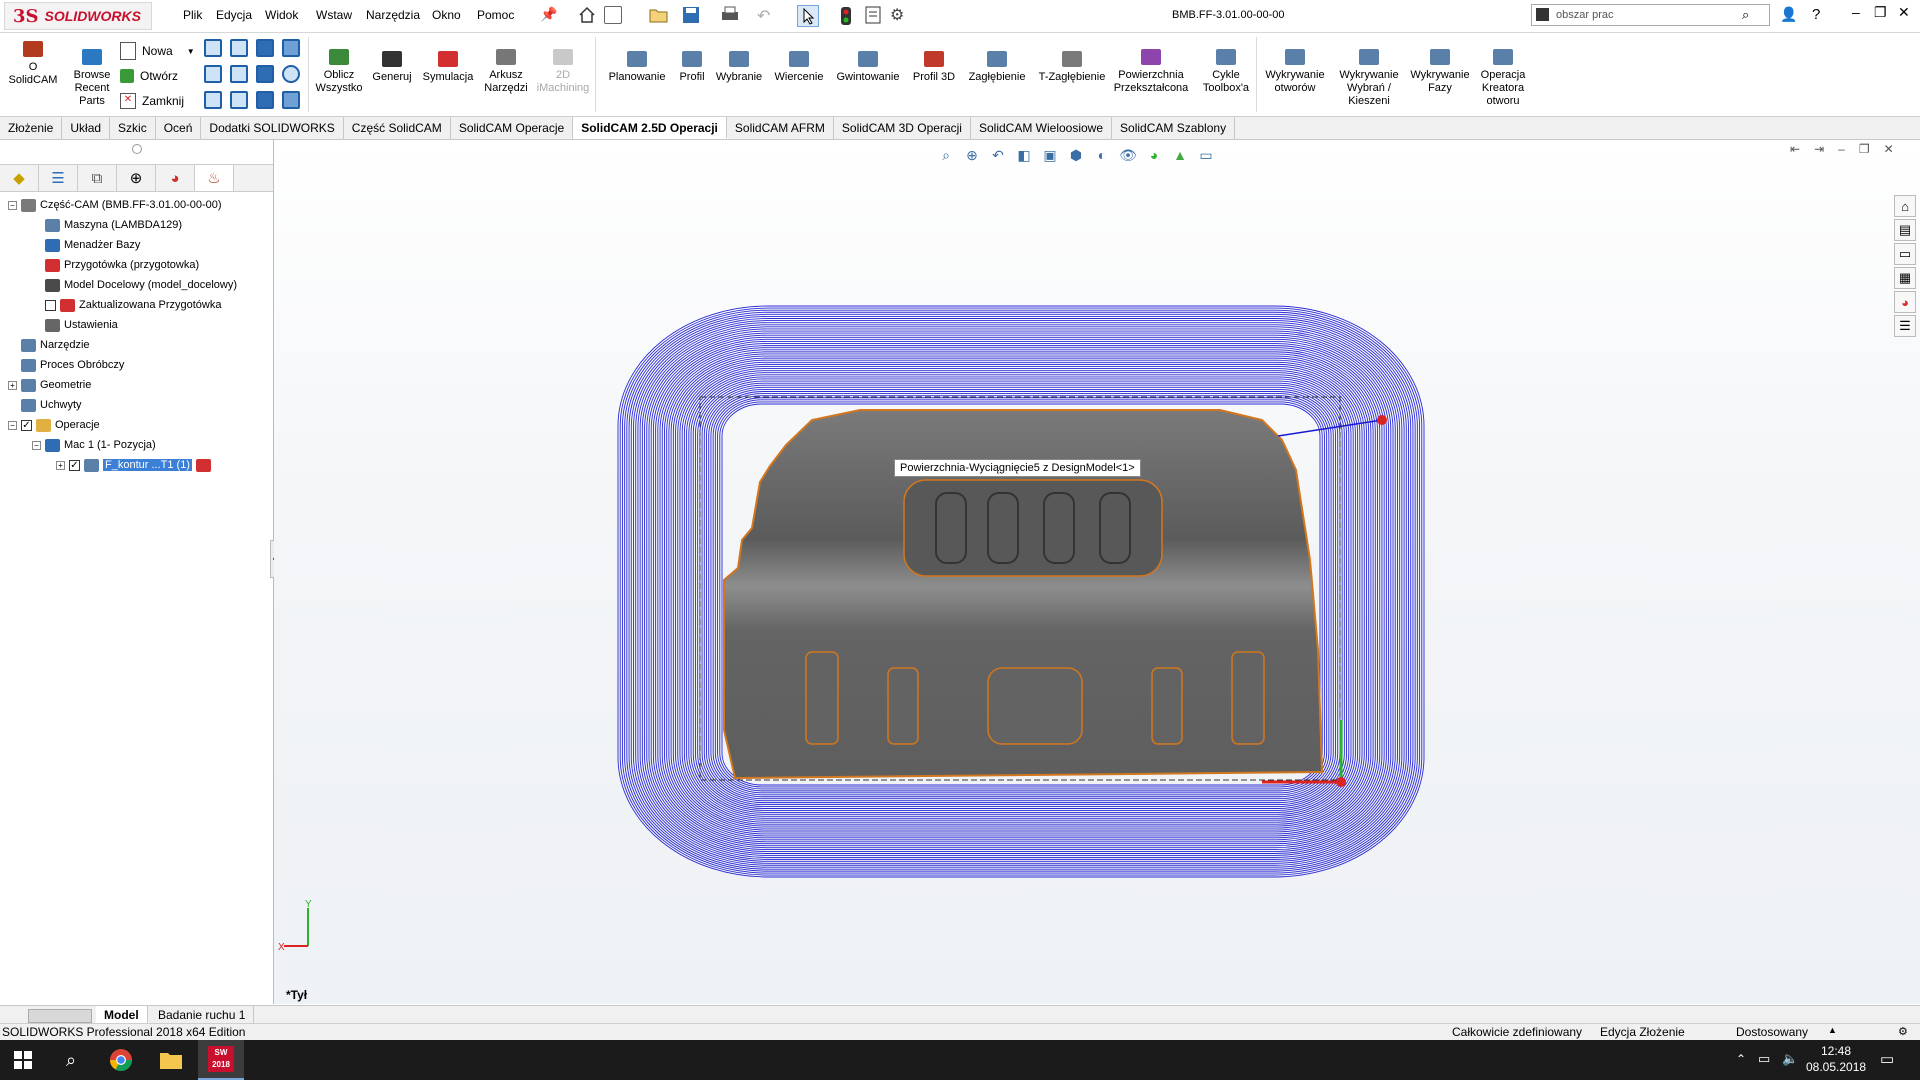 Image resolution: width=1920 pixels, height=1080 pixels. I want to click on ribbon-button-17: Wykrywanie Fazy, so click(1440, 64).